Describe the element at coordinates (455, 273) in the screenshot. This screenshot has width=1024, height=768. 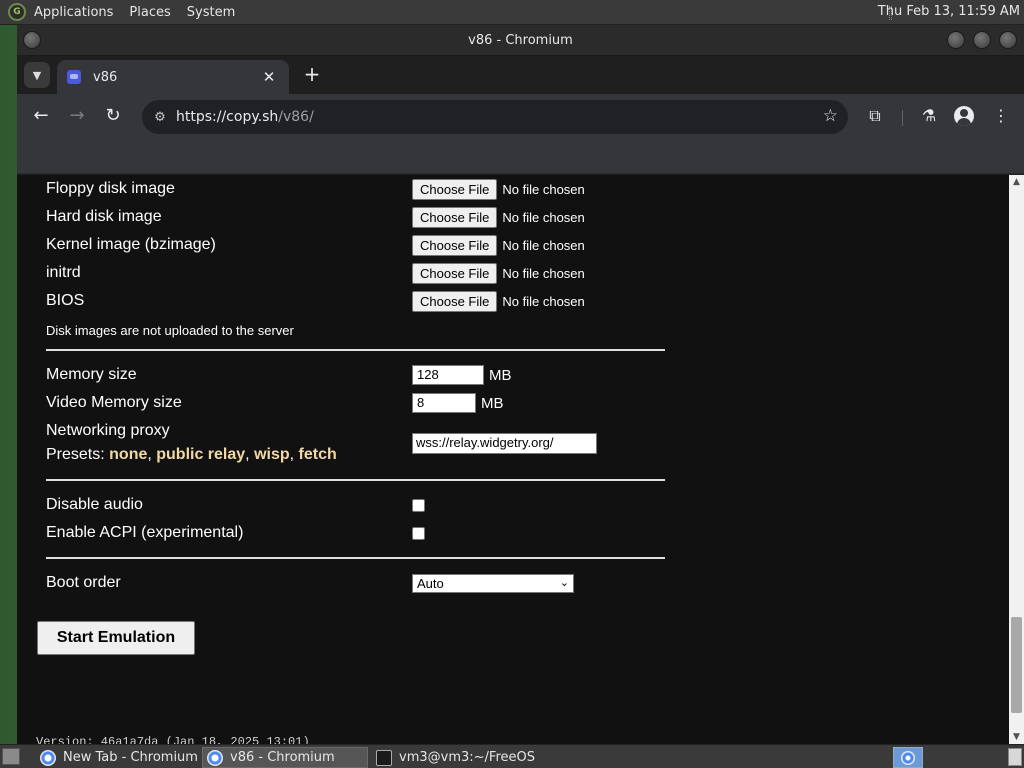
I see `initrd-choose-file-button: Choose File` at that location.